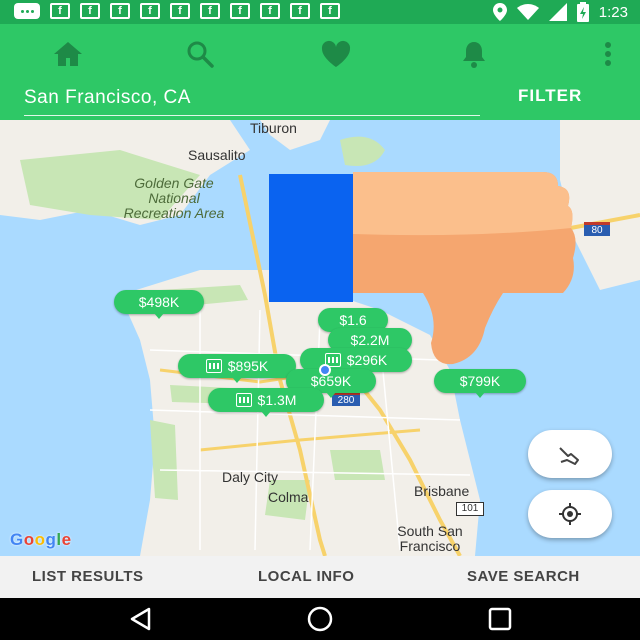 This screenshot has width=640, height=640. I want to click on home-icon, so click(68, 54).